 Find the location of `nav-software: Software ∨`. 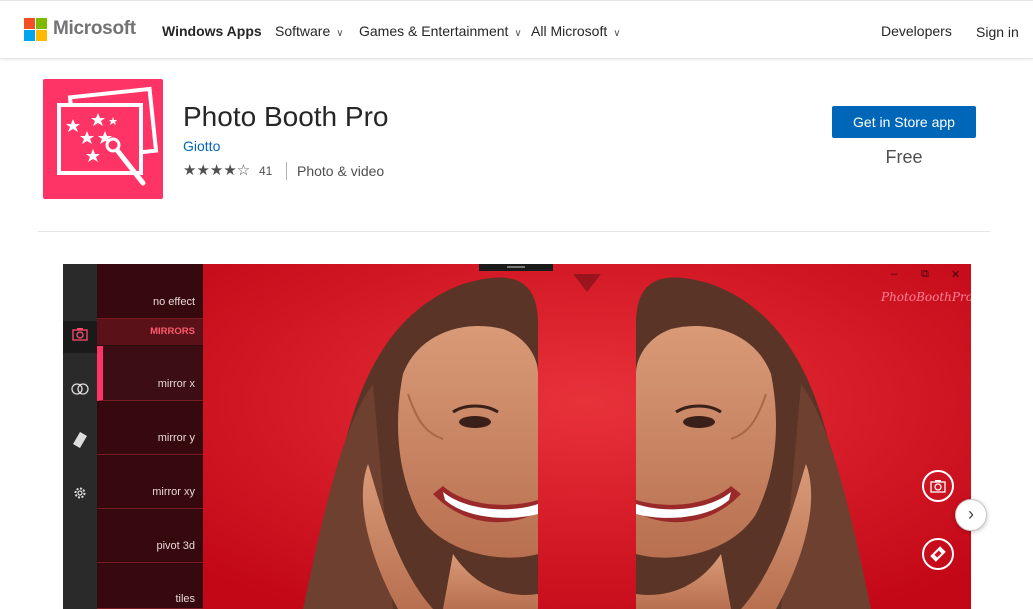

nav-software: Software ∨ is located at coordinates (309, 31).